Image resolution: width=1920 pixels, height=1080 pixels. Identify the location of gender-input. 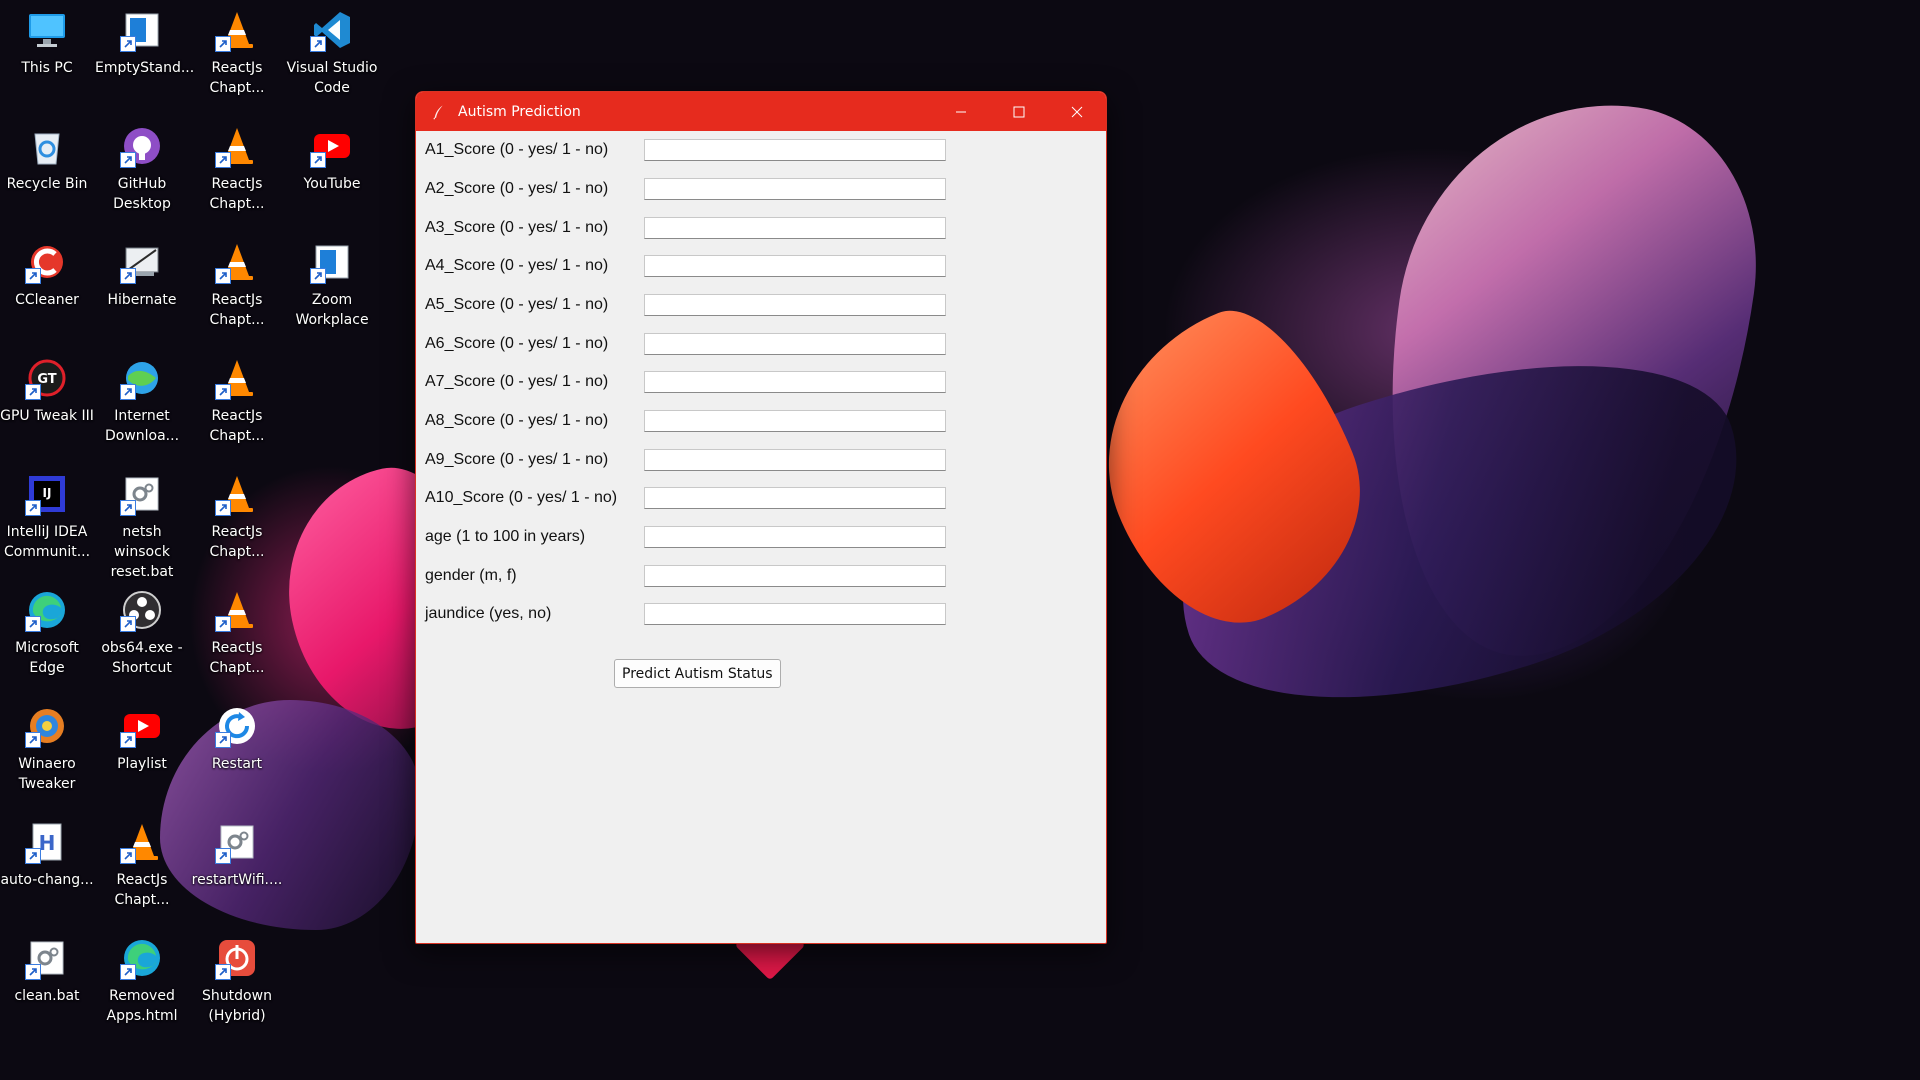
(795, 576).